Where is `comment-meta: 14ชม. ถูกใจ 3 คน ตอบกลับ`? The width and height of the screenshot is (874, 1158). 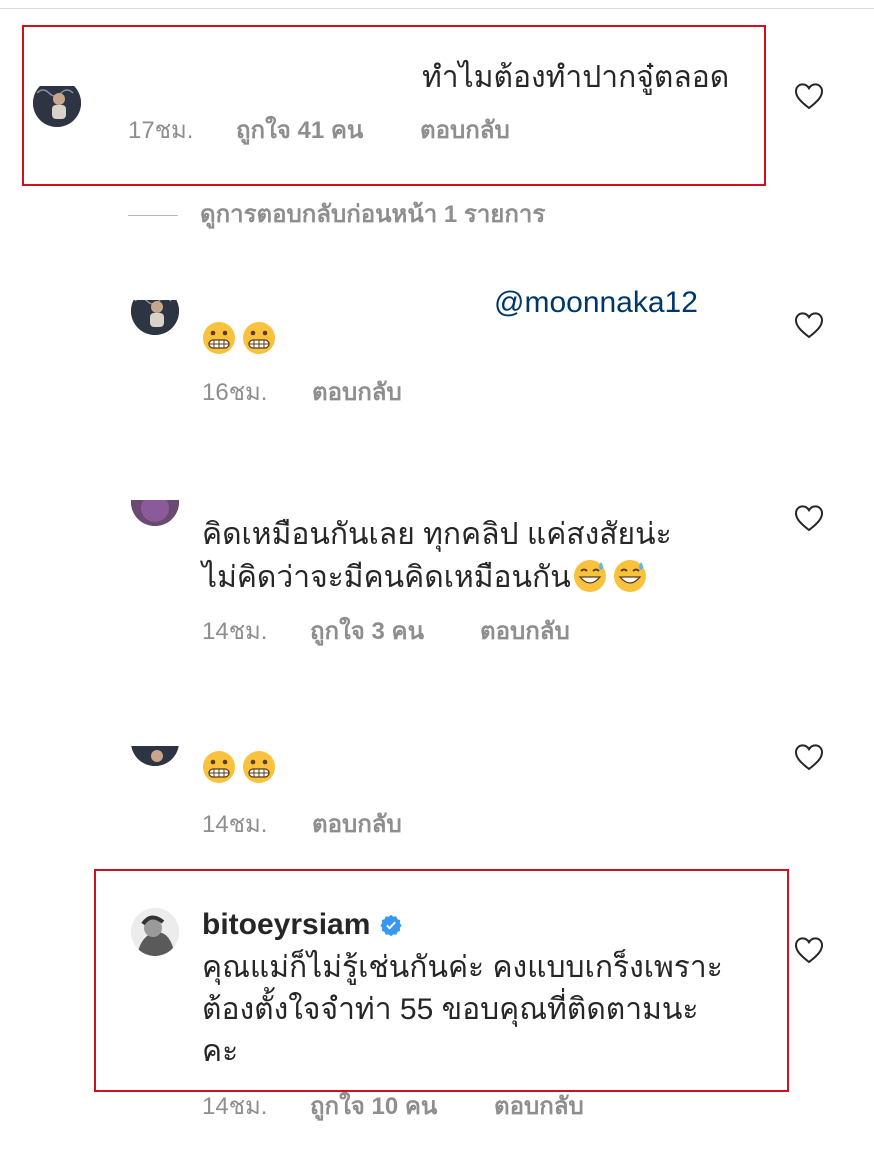 comment-meta: 14ชม. ถูกใจ 3 คน ตอบกลับ is located at coordinates (412, 632).